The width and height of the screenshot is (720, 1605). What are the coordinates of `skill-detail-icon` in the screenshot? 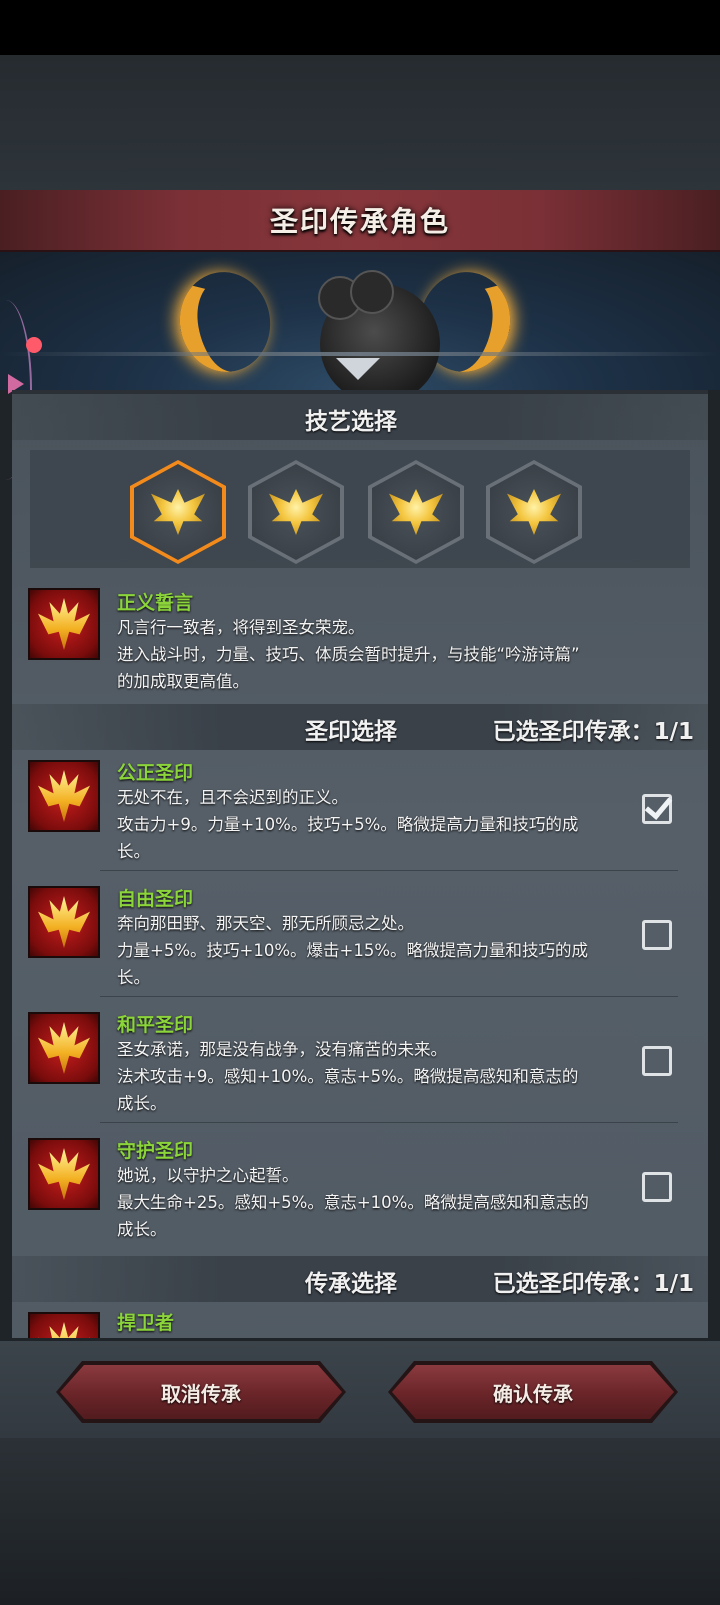 It's located at (64, 624).